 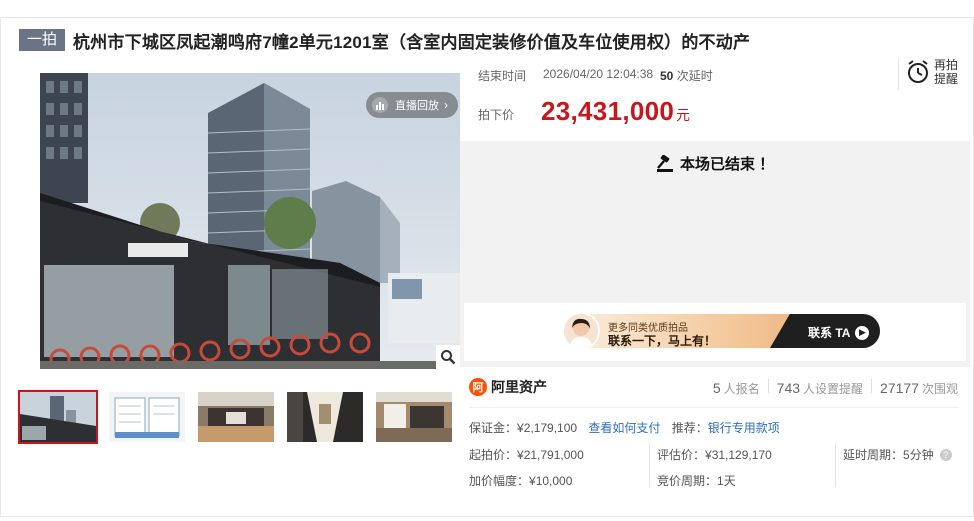 What do you see at coordinates (667, 76) in the screenshot?
I see `extension-count-number: 50` at bounding box center [667, 76].